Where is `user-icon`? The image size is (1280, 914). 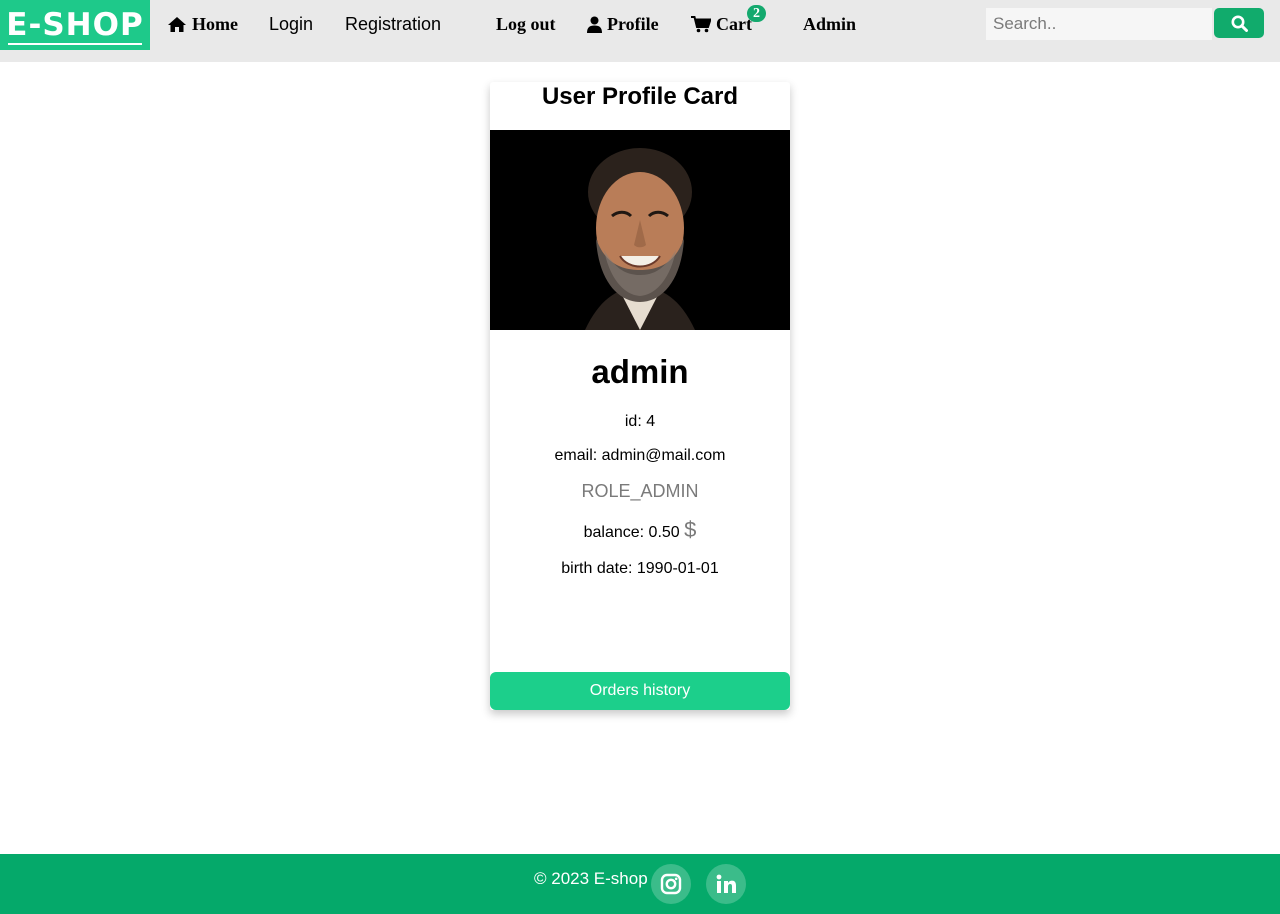 user-icon is located at coordinates (594, 24).